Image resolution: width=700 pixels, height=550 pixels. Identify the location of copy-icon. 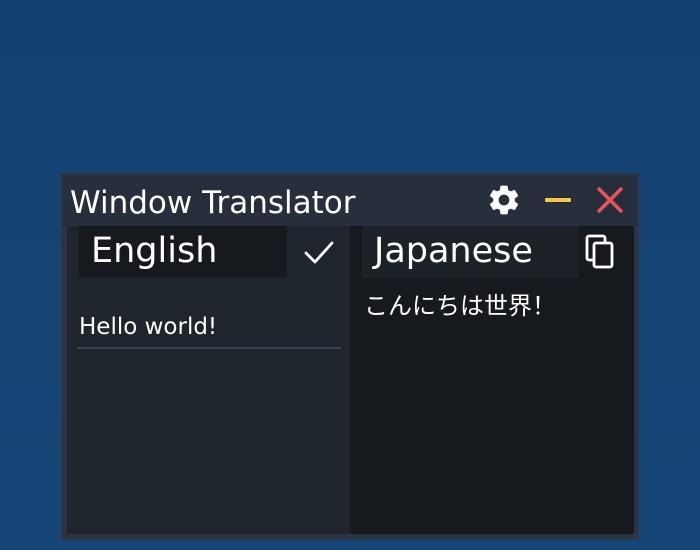
(600, 252).